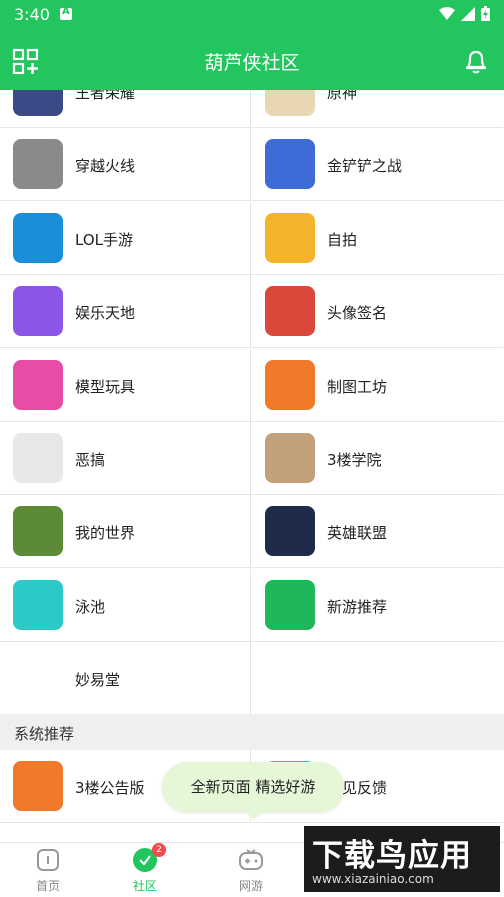  Describe the element at coordinates (377, 238) in the screenshot. I see `community-item: 自拍` at that location.